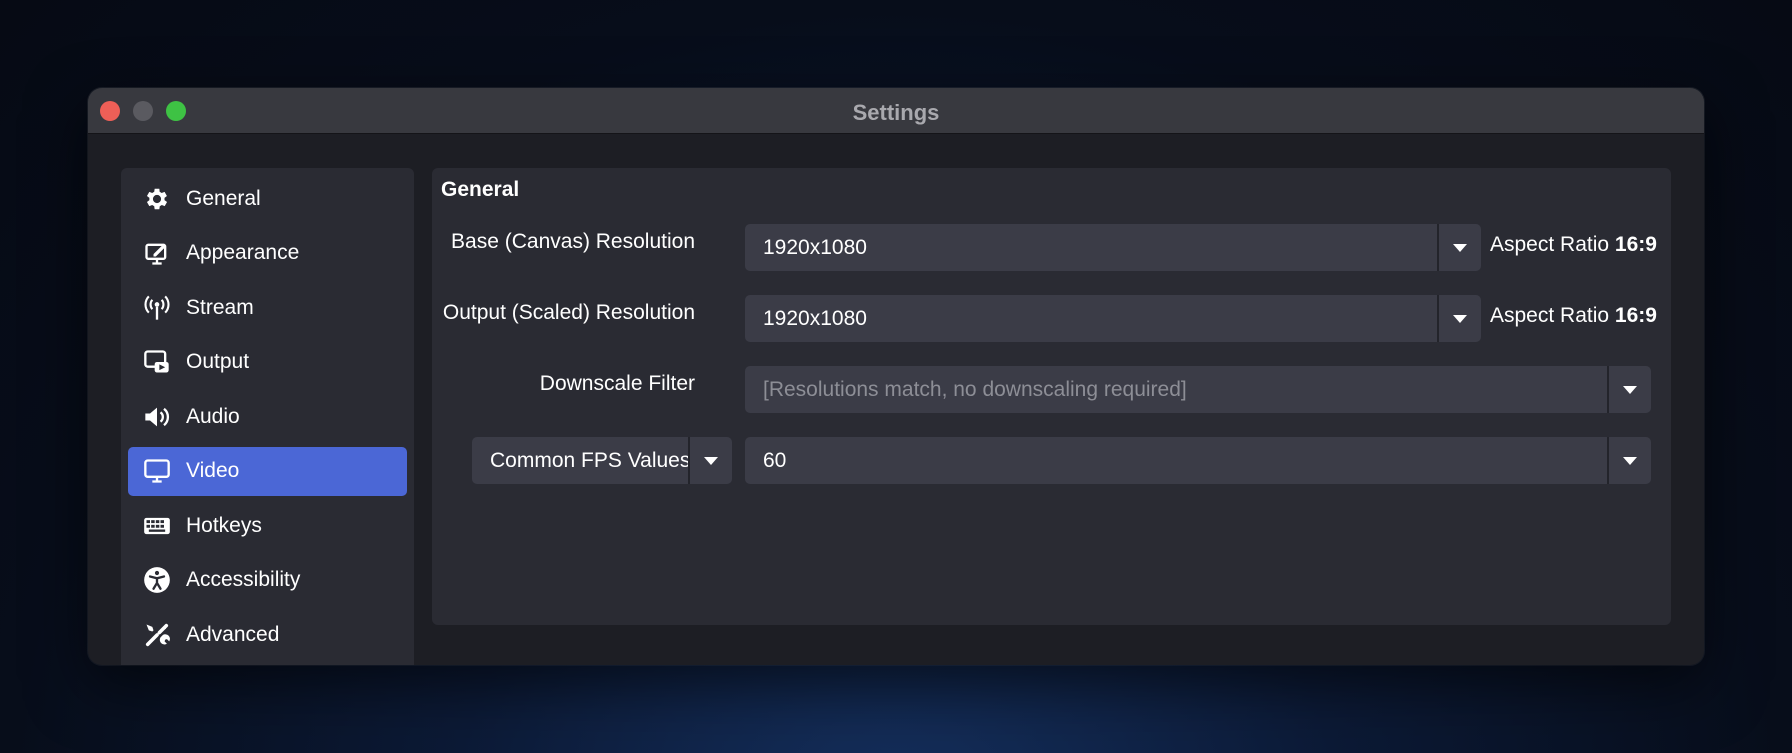  I want to click on downscale-filter-dropdown-button, so click(1629, 389).